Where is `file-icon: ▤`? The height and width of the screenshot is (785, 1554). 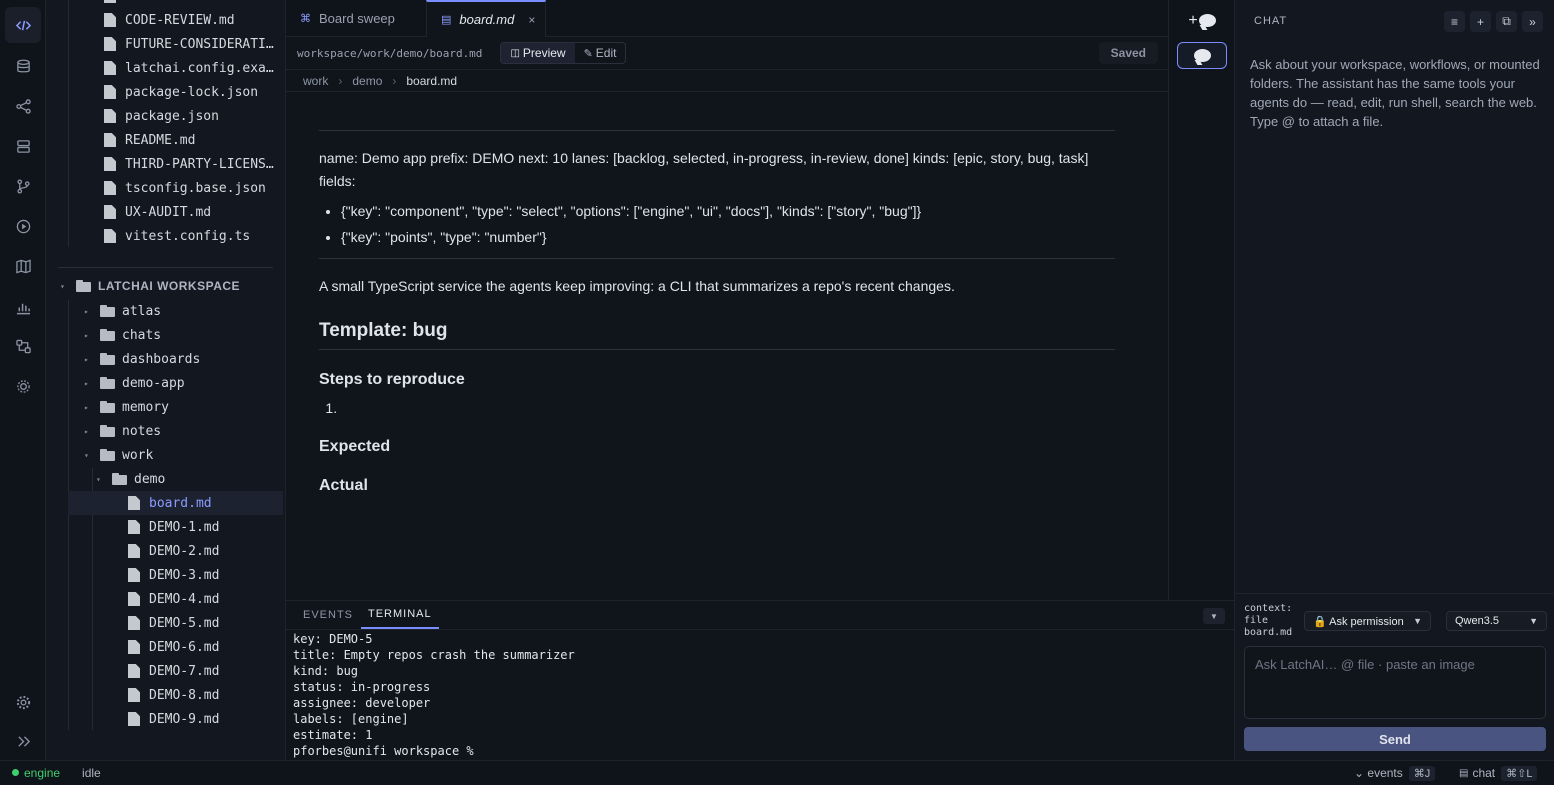
file-icon: ▤ is located at coordinates (446, 20).